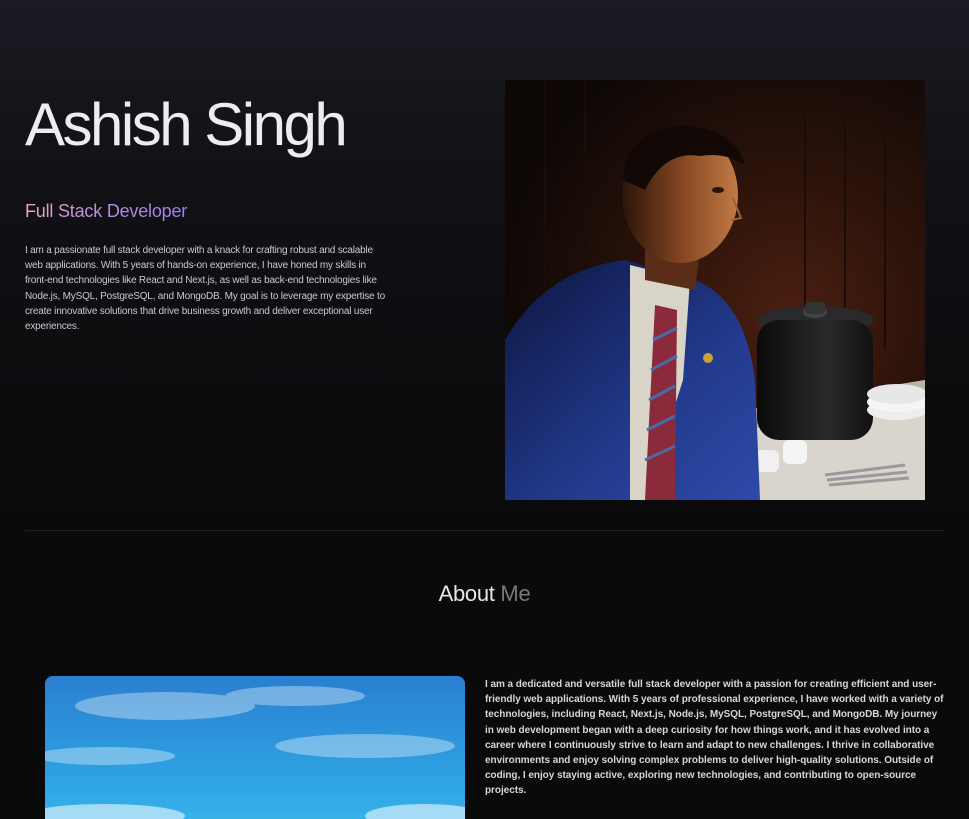  I want to click on about-photo, so click(255, 747).